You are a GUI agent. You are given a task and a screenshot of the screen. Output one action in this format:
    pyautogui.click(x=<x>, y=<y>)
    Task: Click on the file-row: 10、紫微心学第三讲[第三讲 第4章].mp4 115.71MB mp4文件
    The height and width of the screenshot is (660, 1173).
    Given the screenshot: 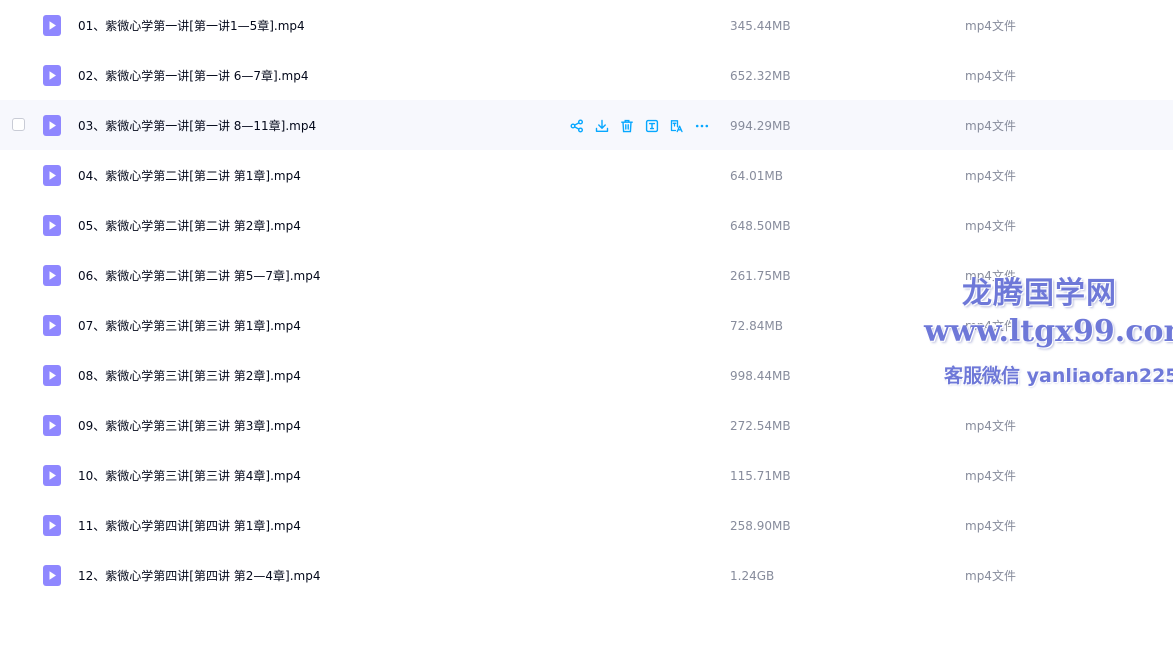 What is the action you would take?
    pyautogui.click(x=586, y=475)
    